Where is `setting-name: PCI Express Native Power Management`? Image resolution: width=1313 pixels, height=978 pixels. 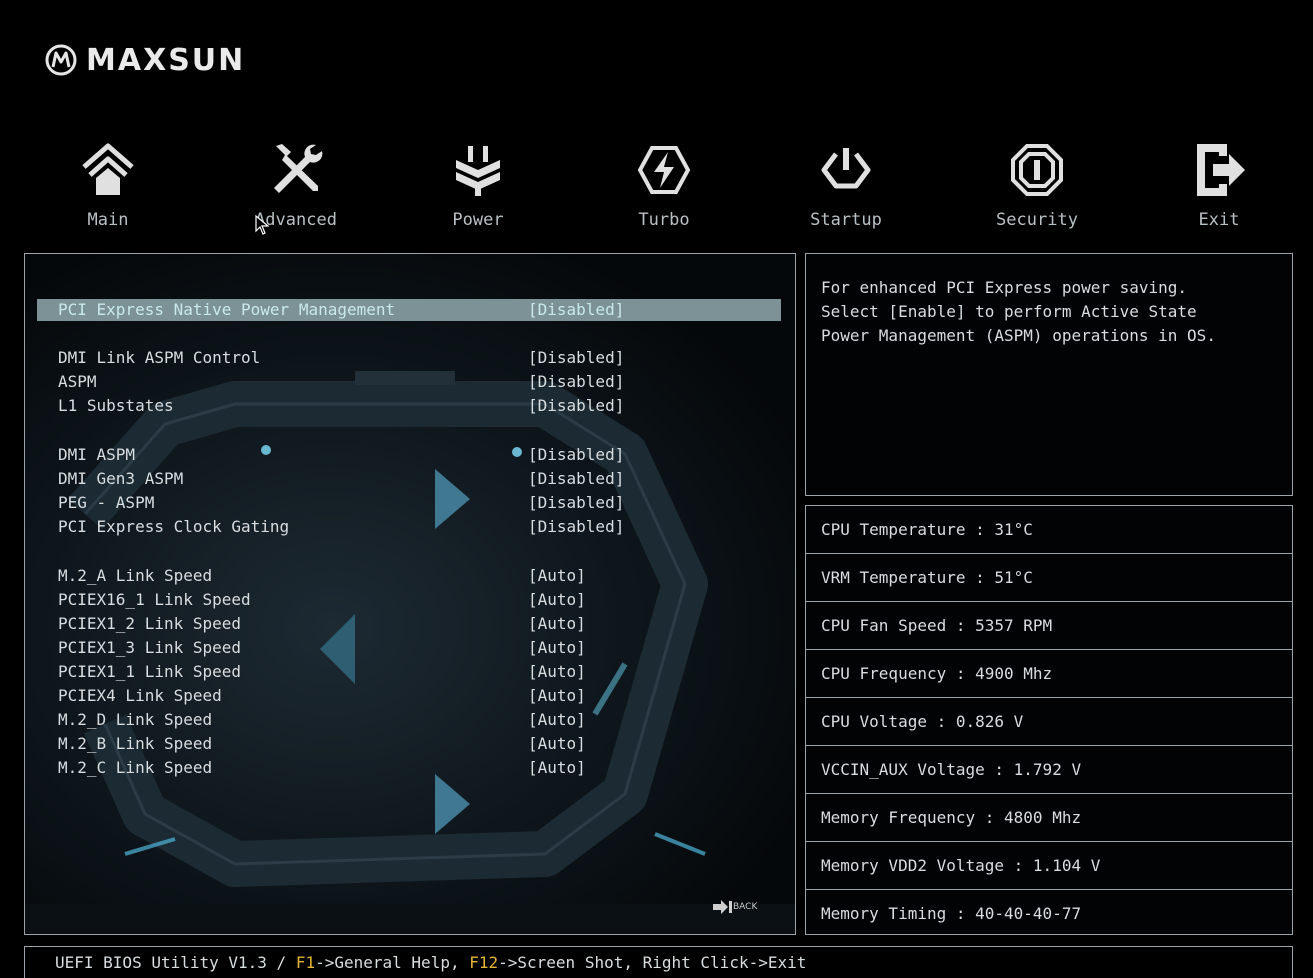
setting-name: PCI Express Native Power Management is located at coordinates (227, 309).